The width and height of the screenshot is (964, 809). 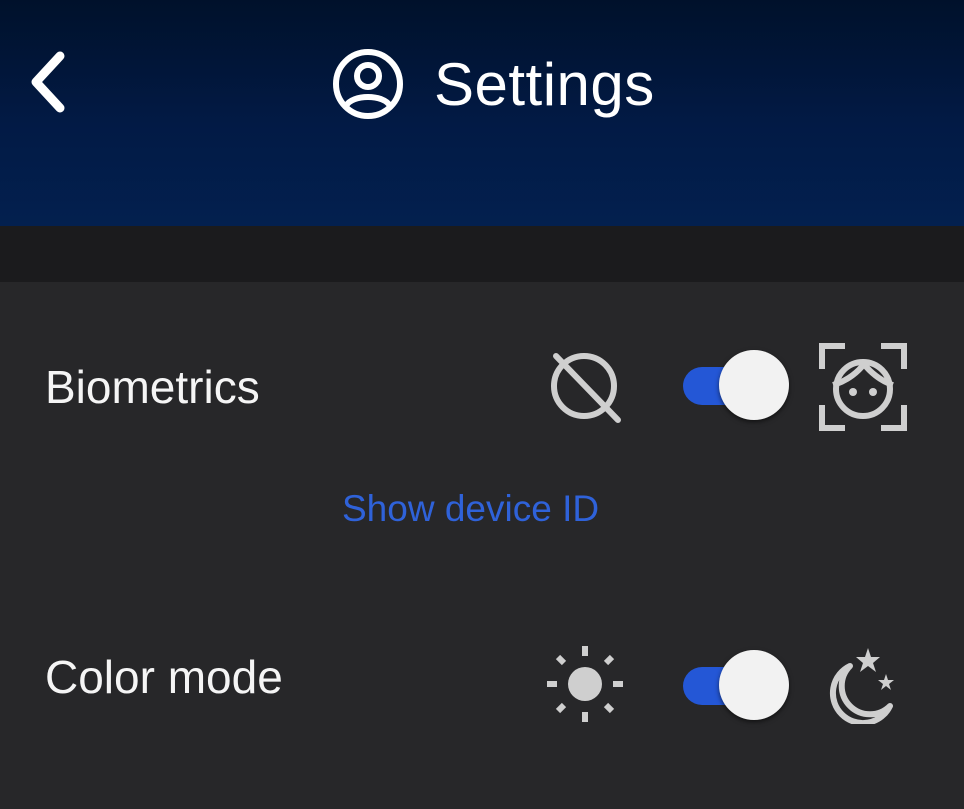 What do you see at coordinates (544, 84) in the screenshot?
I see `page-title: Settings` at bounding box center [544, 84].